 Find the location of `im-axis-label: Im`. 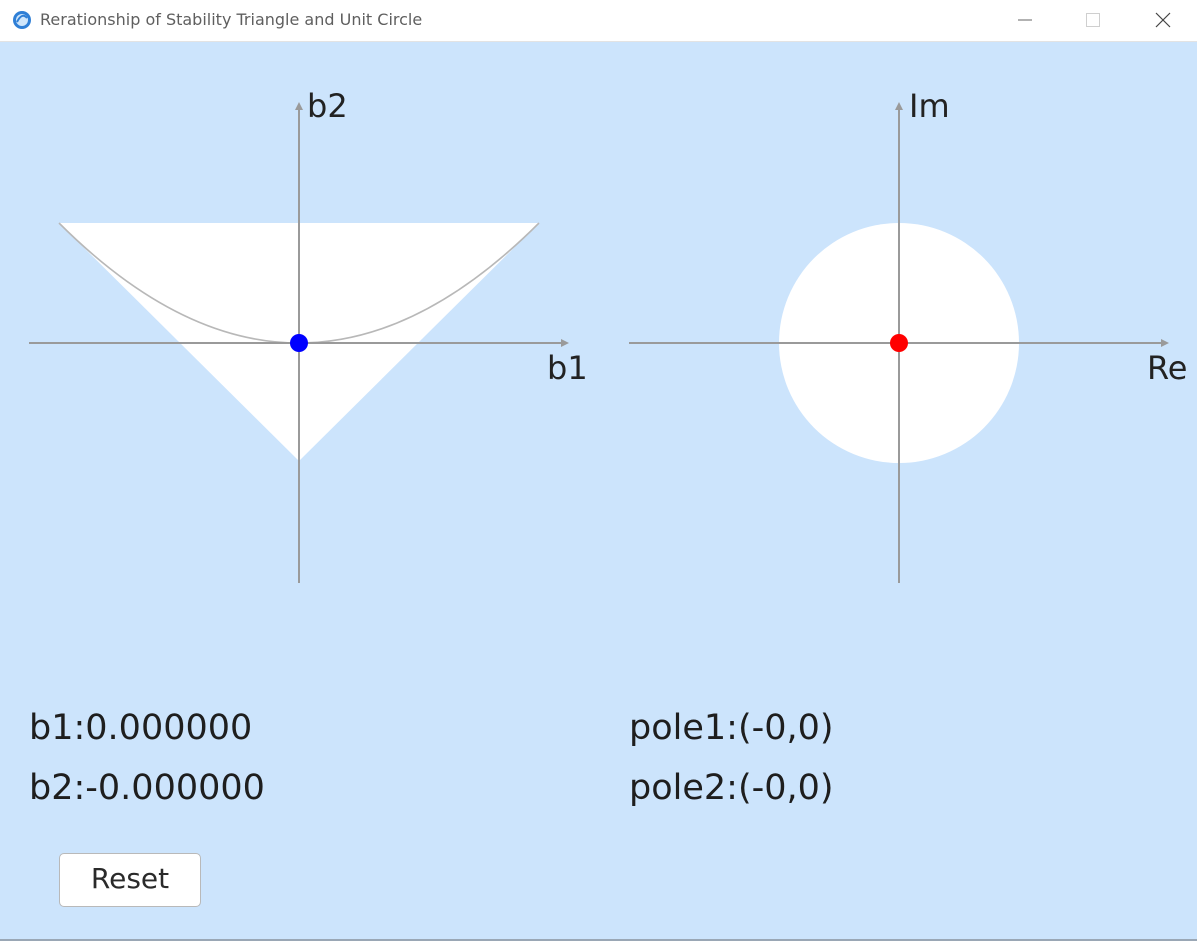

im-axis-label: Im is located at coordinates (929, 106).